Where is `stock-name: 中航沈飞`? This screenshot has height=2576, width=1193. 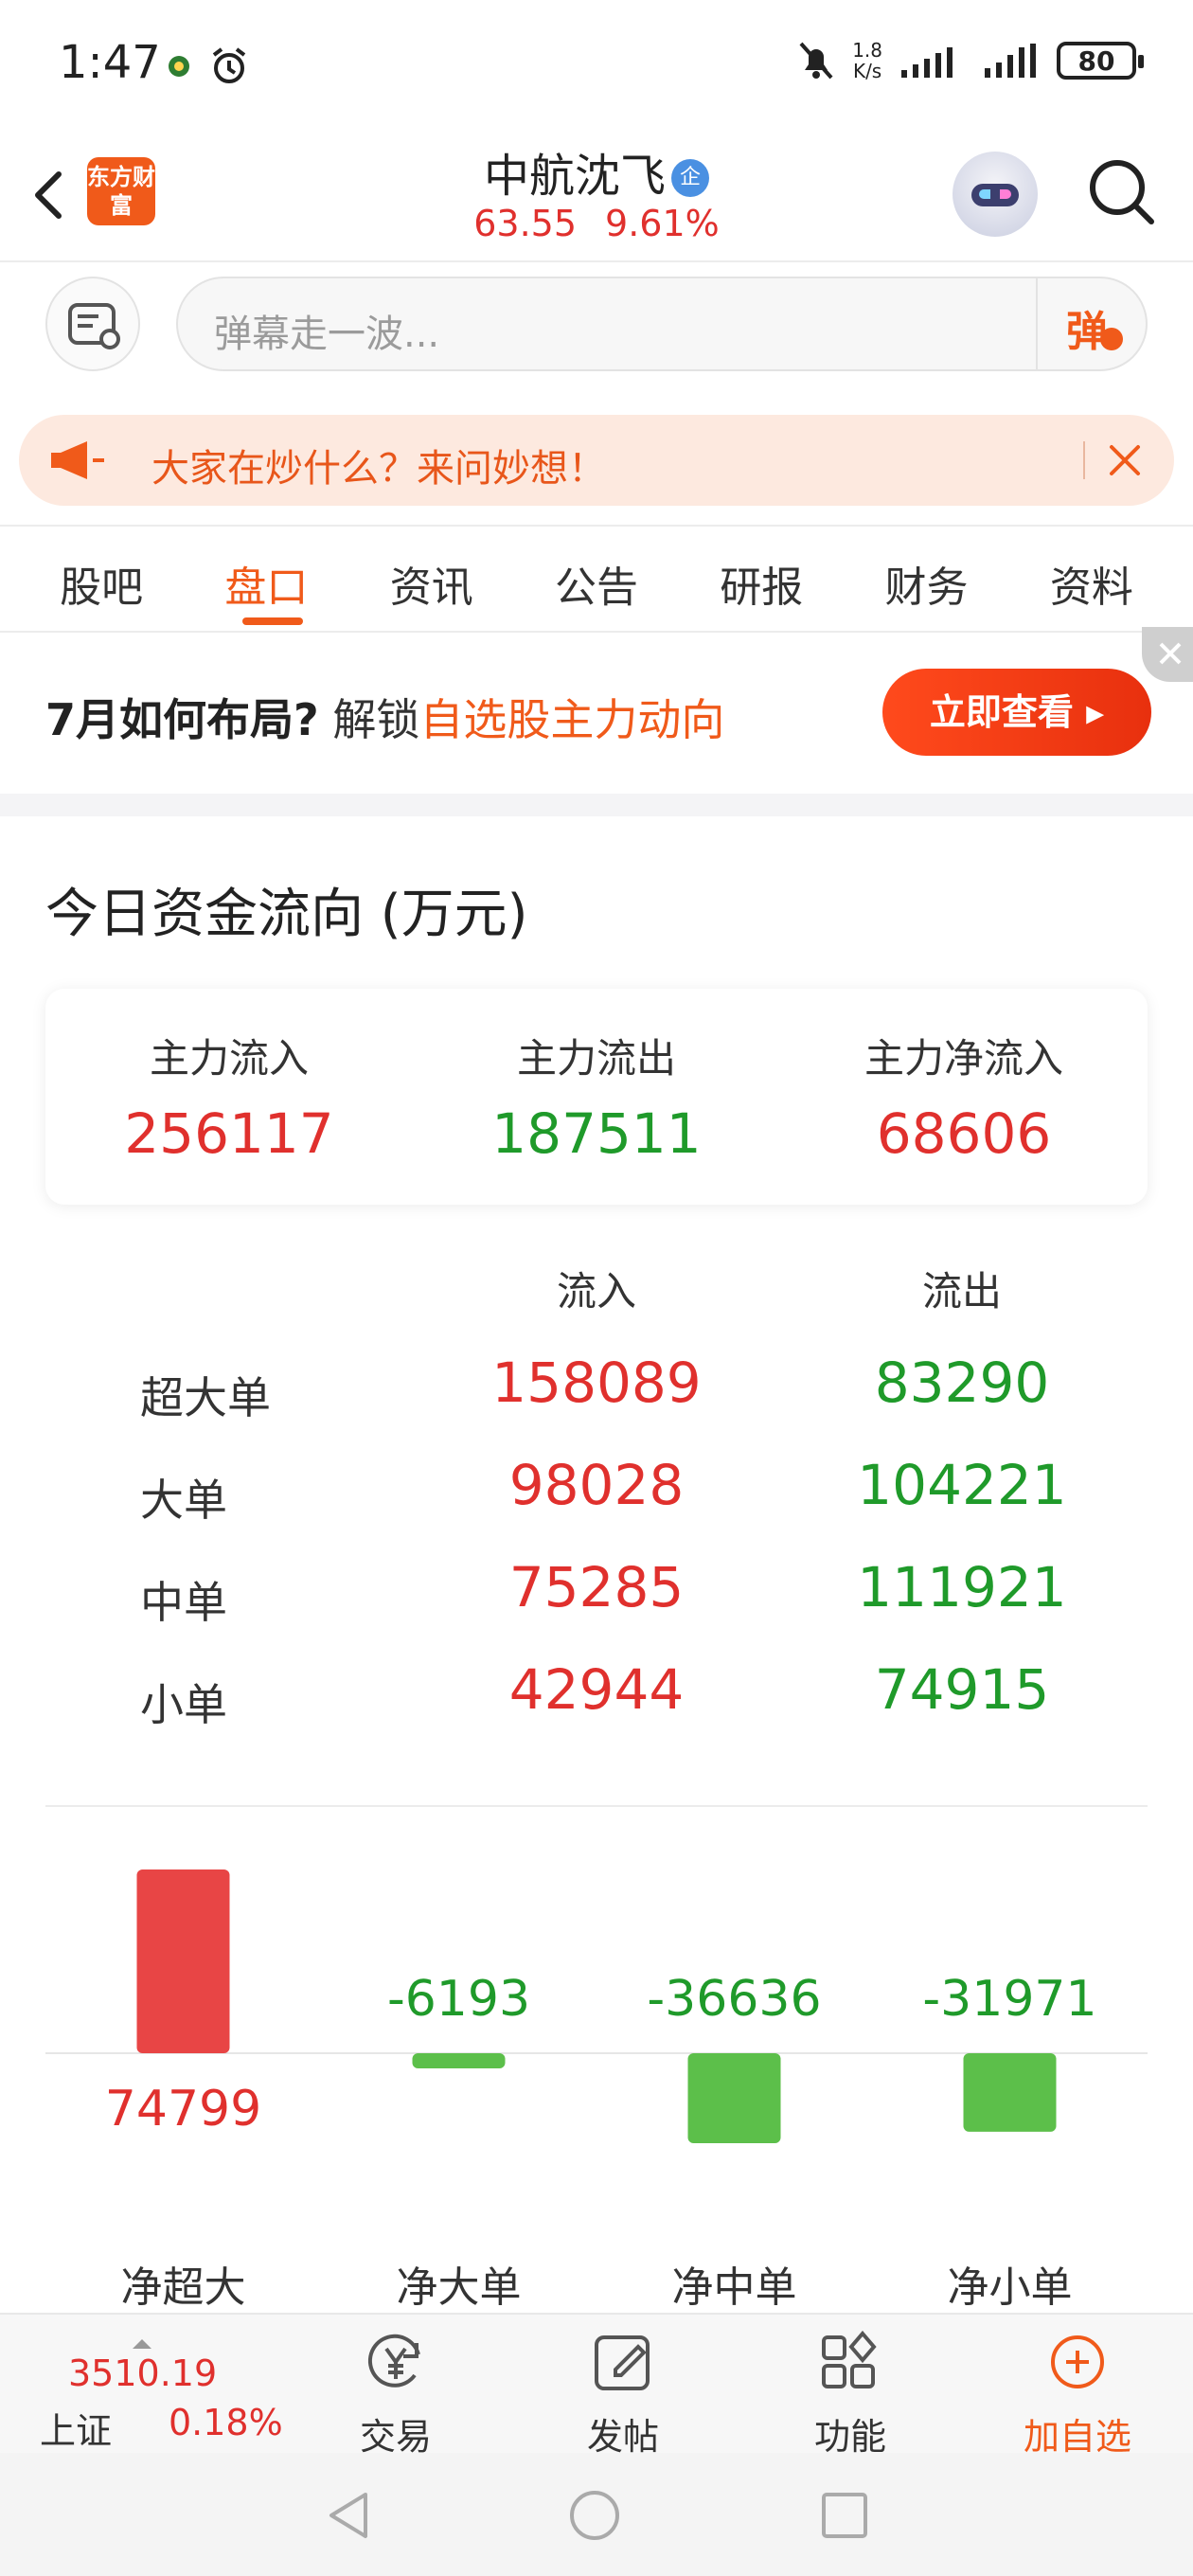
stock-name: 中航沈飞 is located at coordinates (574, 176).